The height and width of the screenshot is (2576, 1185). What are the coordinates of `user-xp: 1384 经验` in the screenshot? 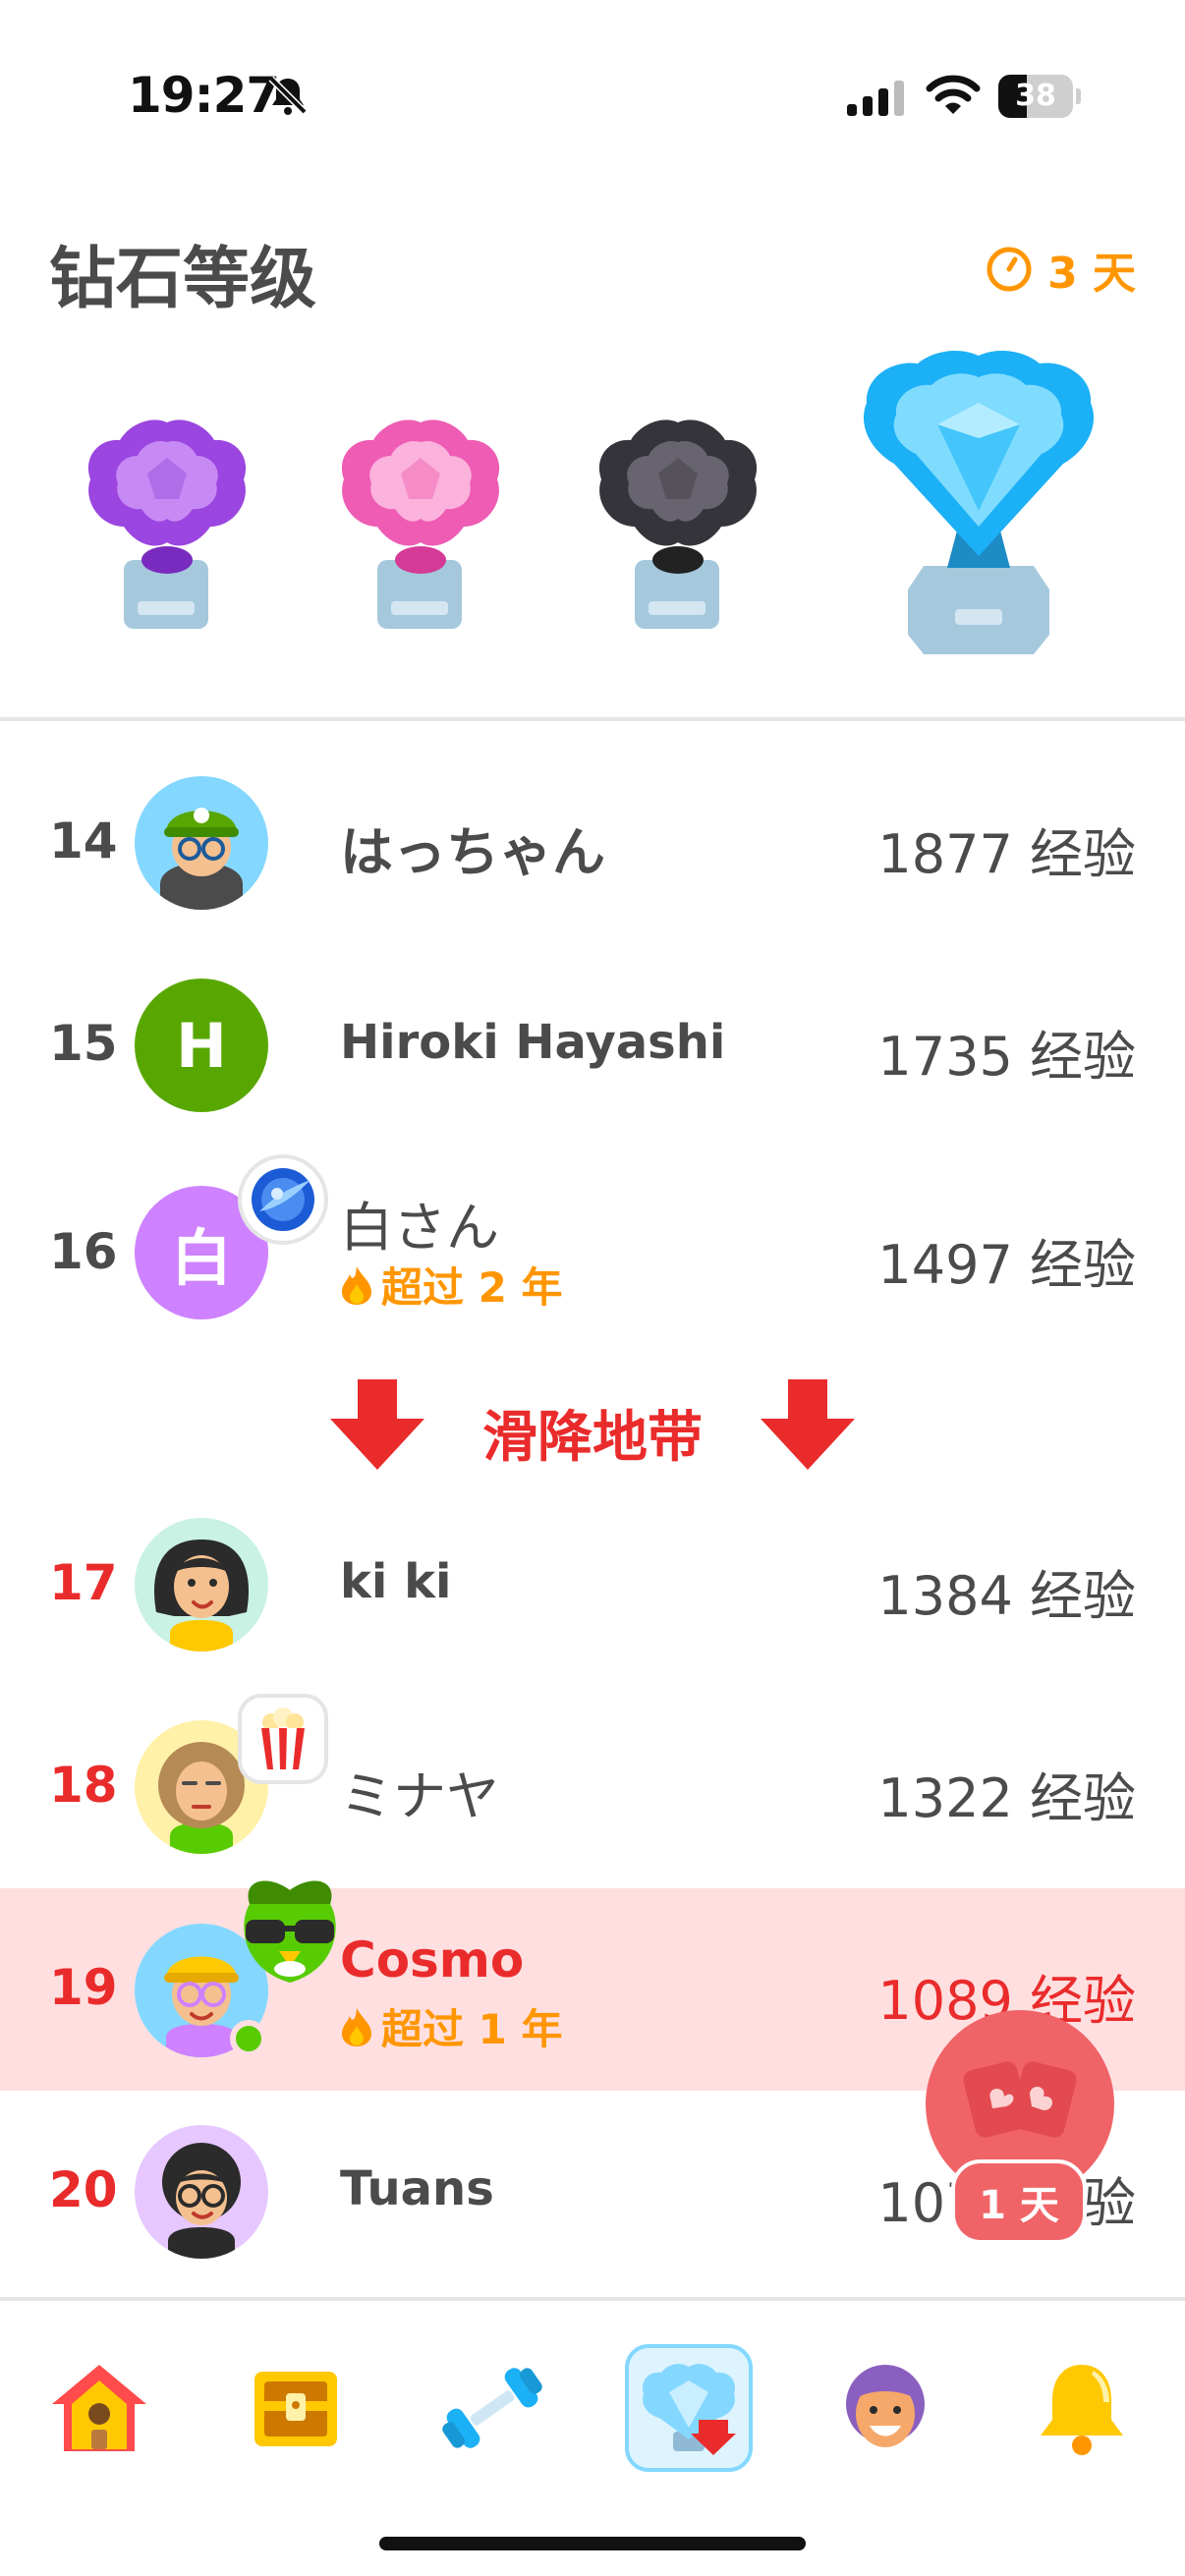 It's located at (1007, 1596).